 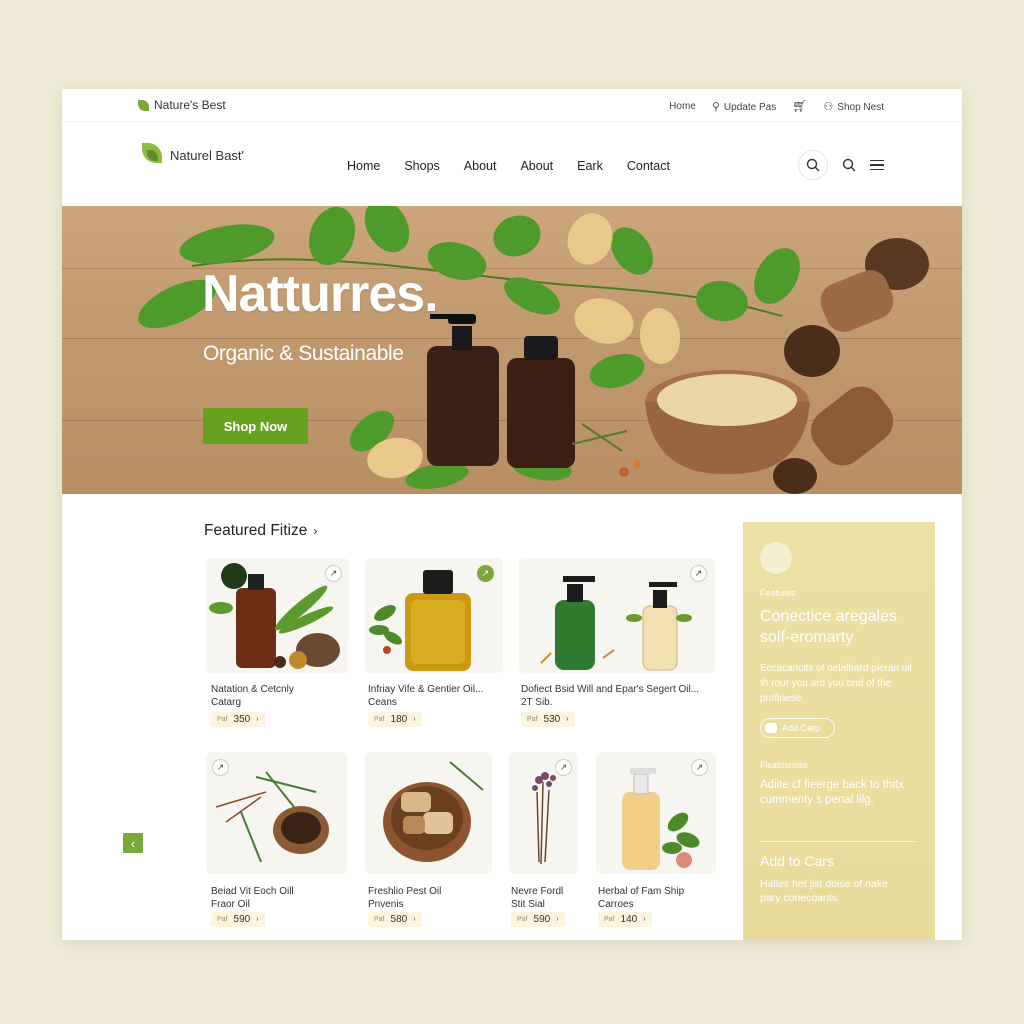 What do you see at coordinates (771, 728) in the screenshot?
I see `cart-icon` at bounding box center [771, 728].